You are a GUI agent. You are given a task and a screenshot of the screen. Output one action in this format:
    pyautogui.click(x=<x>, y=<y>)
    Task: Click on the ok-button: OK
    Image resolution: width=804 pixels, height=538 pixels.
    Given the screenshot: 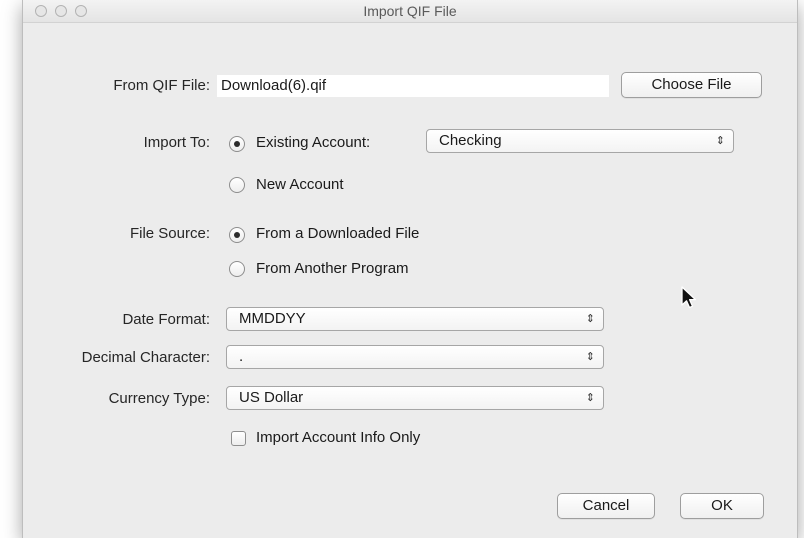 What is the action you would take?
    pyautogui.click(x=722, y=506)
    